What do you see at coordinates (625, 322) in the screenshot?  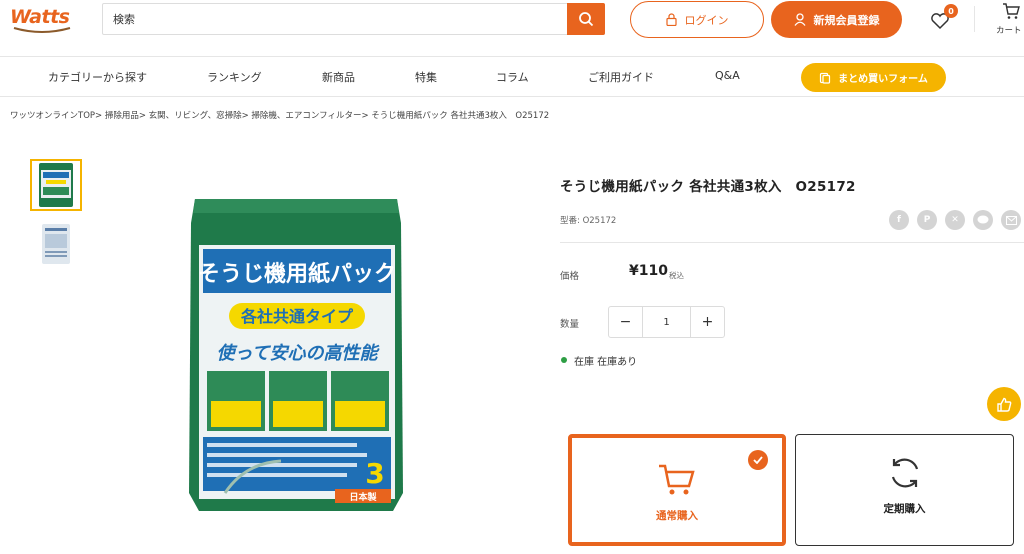 I see `quantity-decrease-button: −` at bounding box center [625, 322].